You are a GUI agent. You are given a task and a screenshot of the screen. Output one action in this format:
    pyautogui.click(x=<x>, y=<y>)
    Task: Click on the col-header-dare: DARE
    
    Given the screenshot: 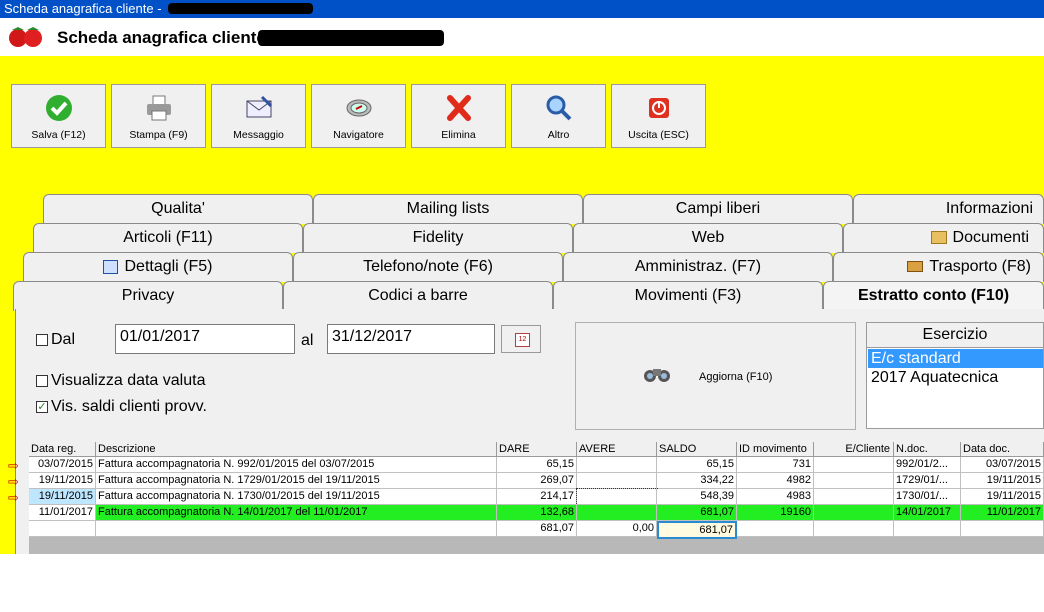 What is the action you would take?
    pyautogui.click(x=537, y=449)
    